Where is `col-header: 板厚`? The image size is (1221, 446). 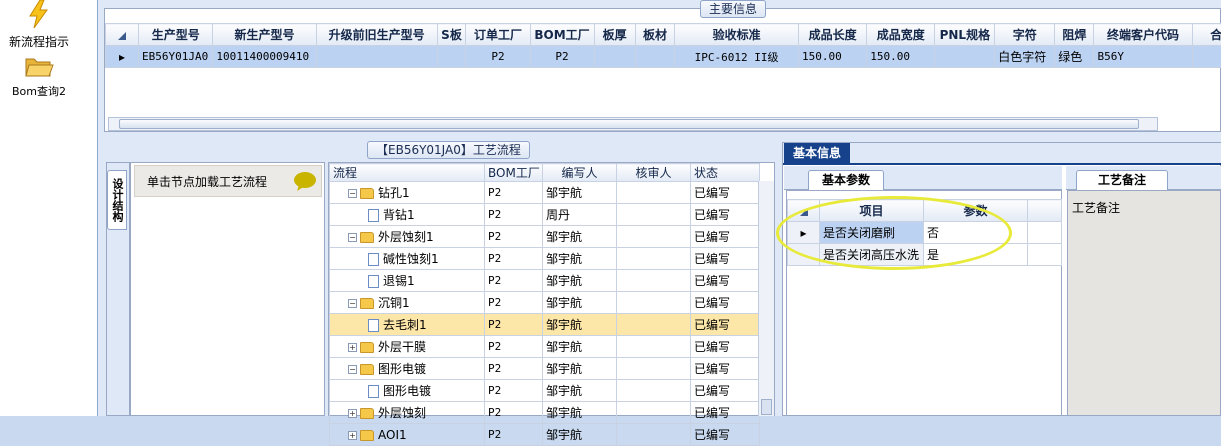 col-header: 板厚 is located at coordinates (614, 35).